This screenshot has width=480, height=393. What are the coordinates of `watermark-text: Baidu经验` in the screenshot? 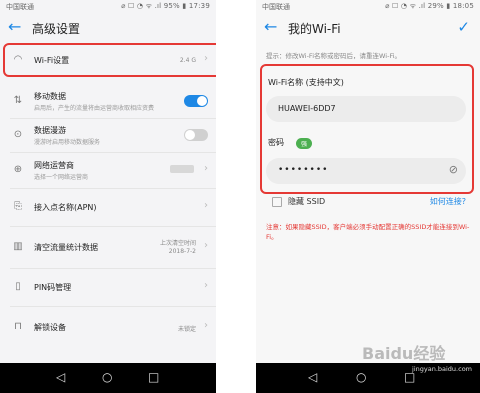 It's located at (404, 353).